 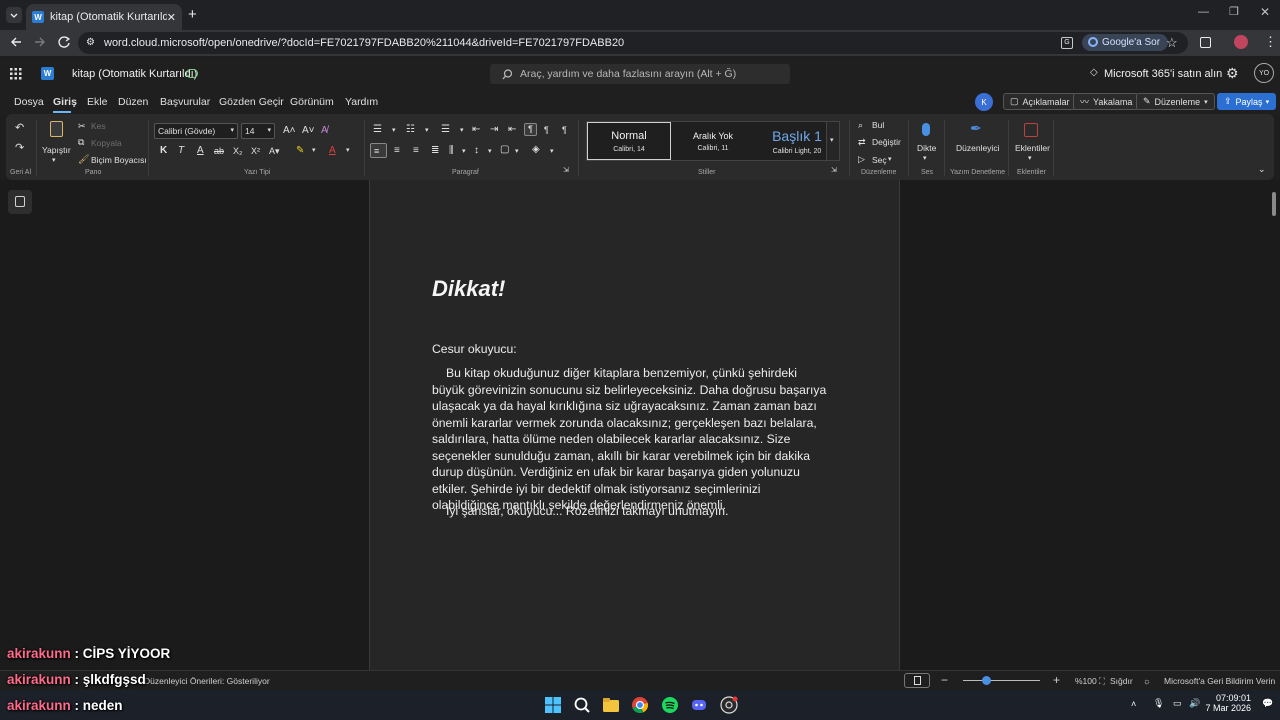 I want to click on undo-icon: ↶, so click(x=19, y=128).